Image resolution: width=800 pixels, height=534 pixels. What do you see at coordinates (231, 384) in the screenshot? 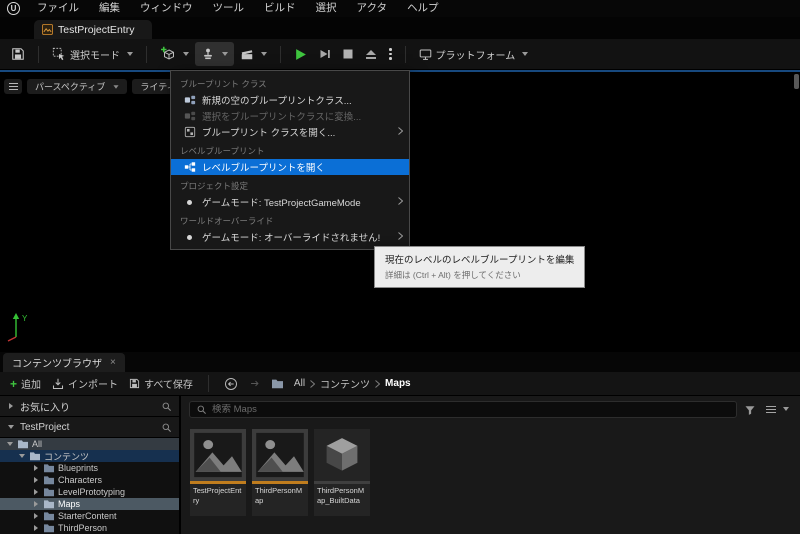
I see `back-button` at bounding box center [231, 384].